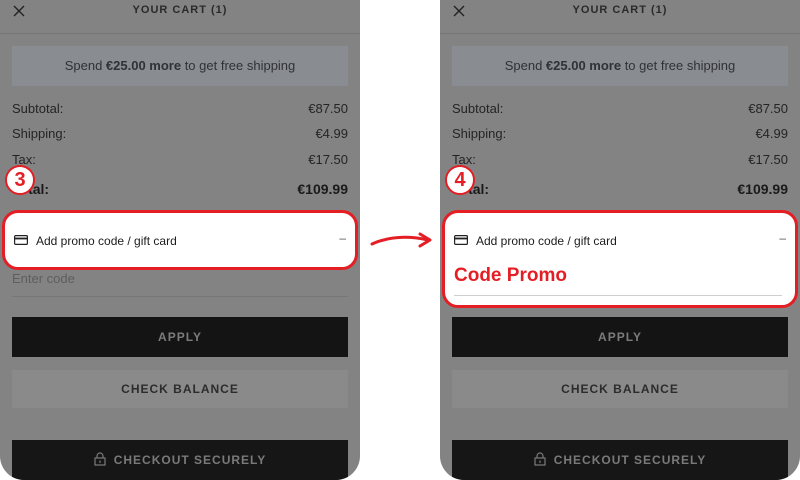  Describe the element at coordinates (43, 278) in the screenshot. I see `promo-code-input: Enter code` at that location.